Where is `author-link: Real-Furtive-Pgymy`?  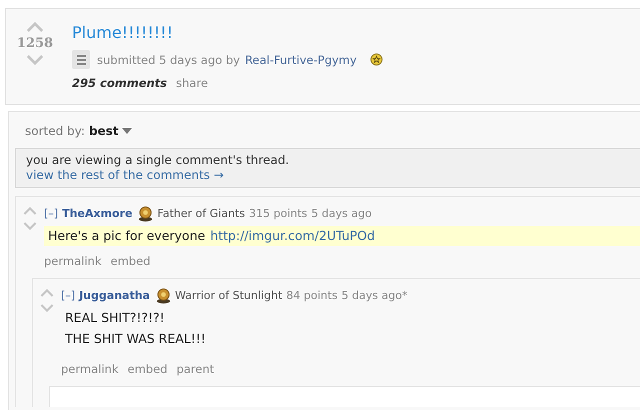 author-link: Real-Furtive-Pgymy is located at coordinates (300, 59).